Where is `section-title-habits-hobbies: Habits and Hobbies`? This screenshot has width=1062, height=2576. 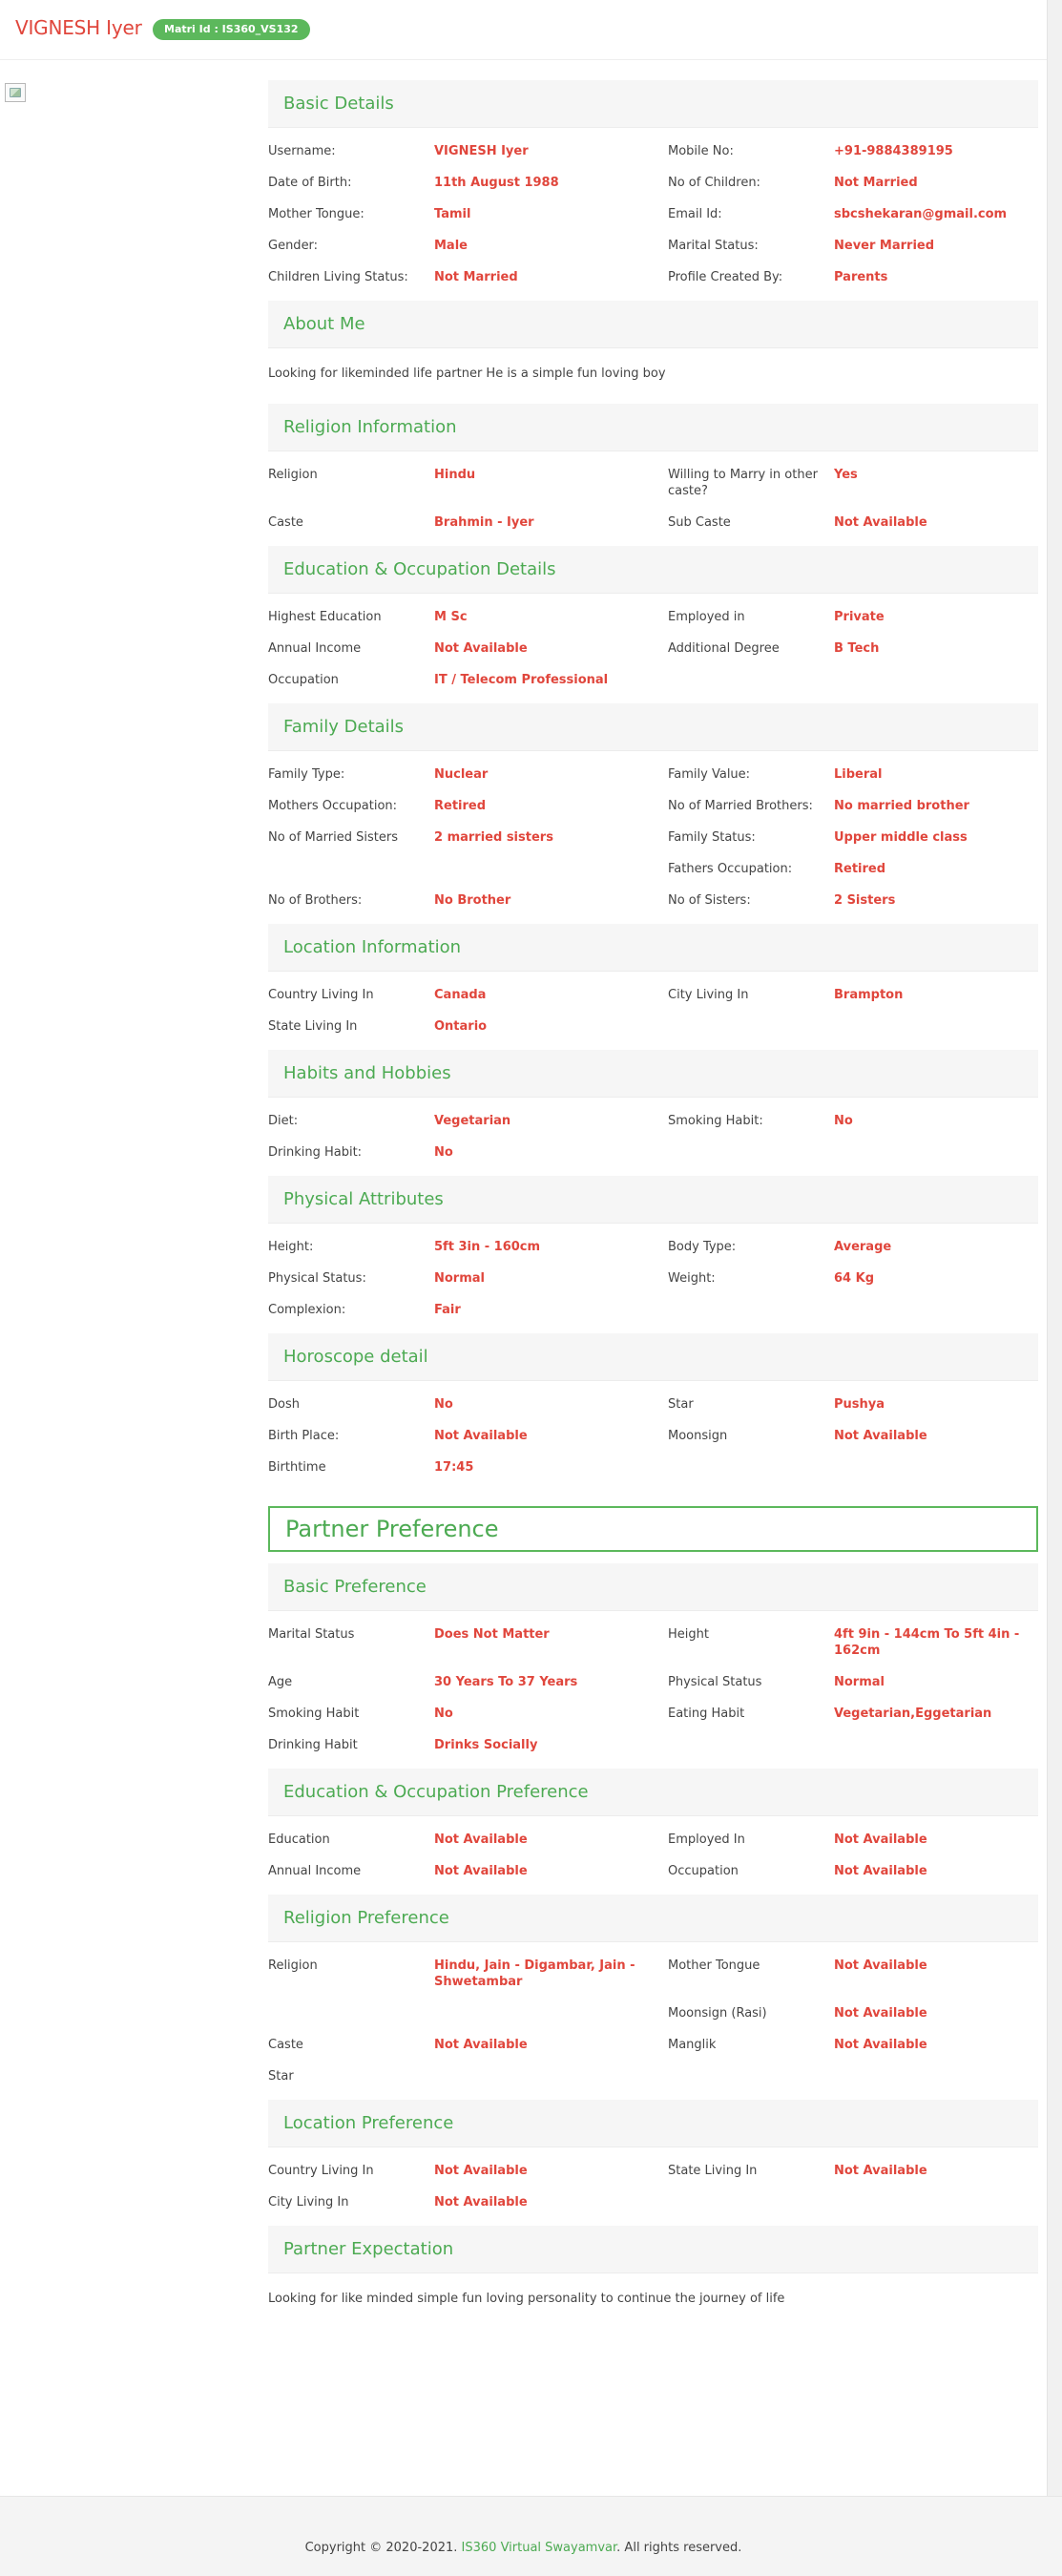
section-title-habits-hobbies: Habits and Hobbies is located at coordinates (653, 1074).